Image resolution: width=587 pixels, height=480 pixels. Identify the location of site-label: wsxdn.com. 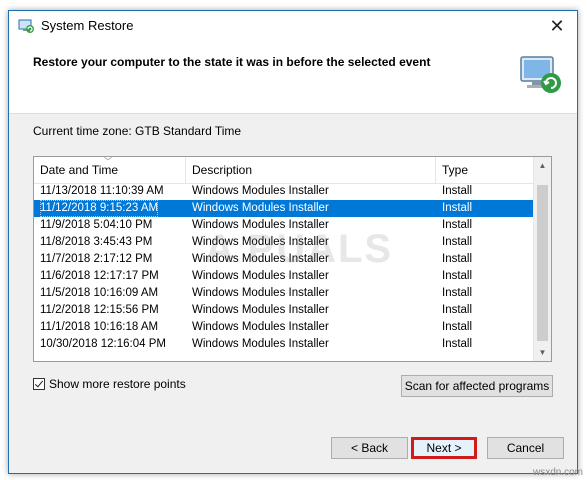
(557, 472).